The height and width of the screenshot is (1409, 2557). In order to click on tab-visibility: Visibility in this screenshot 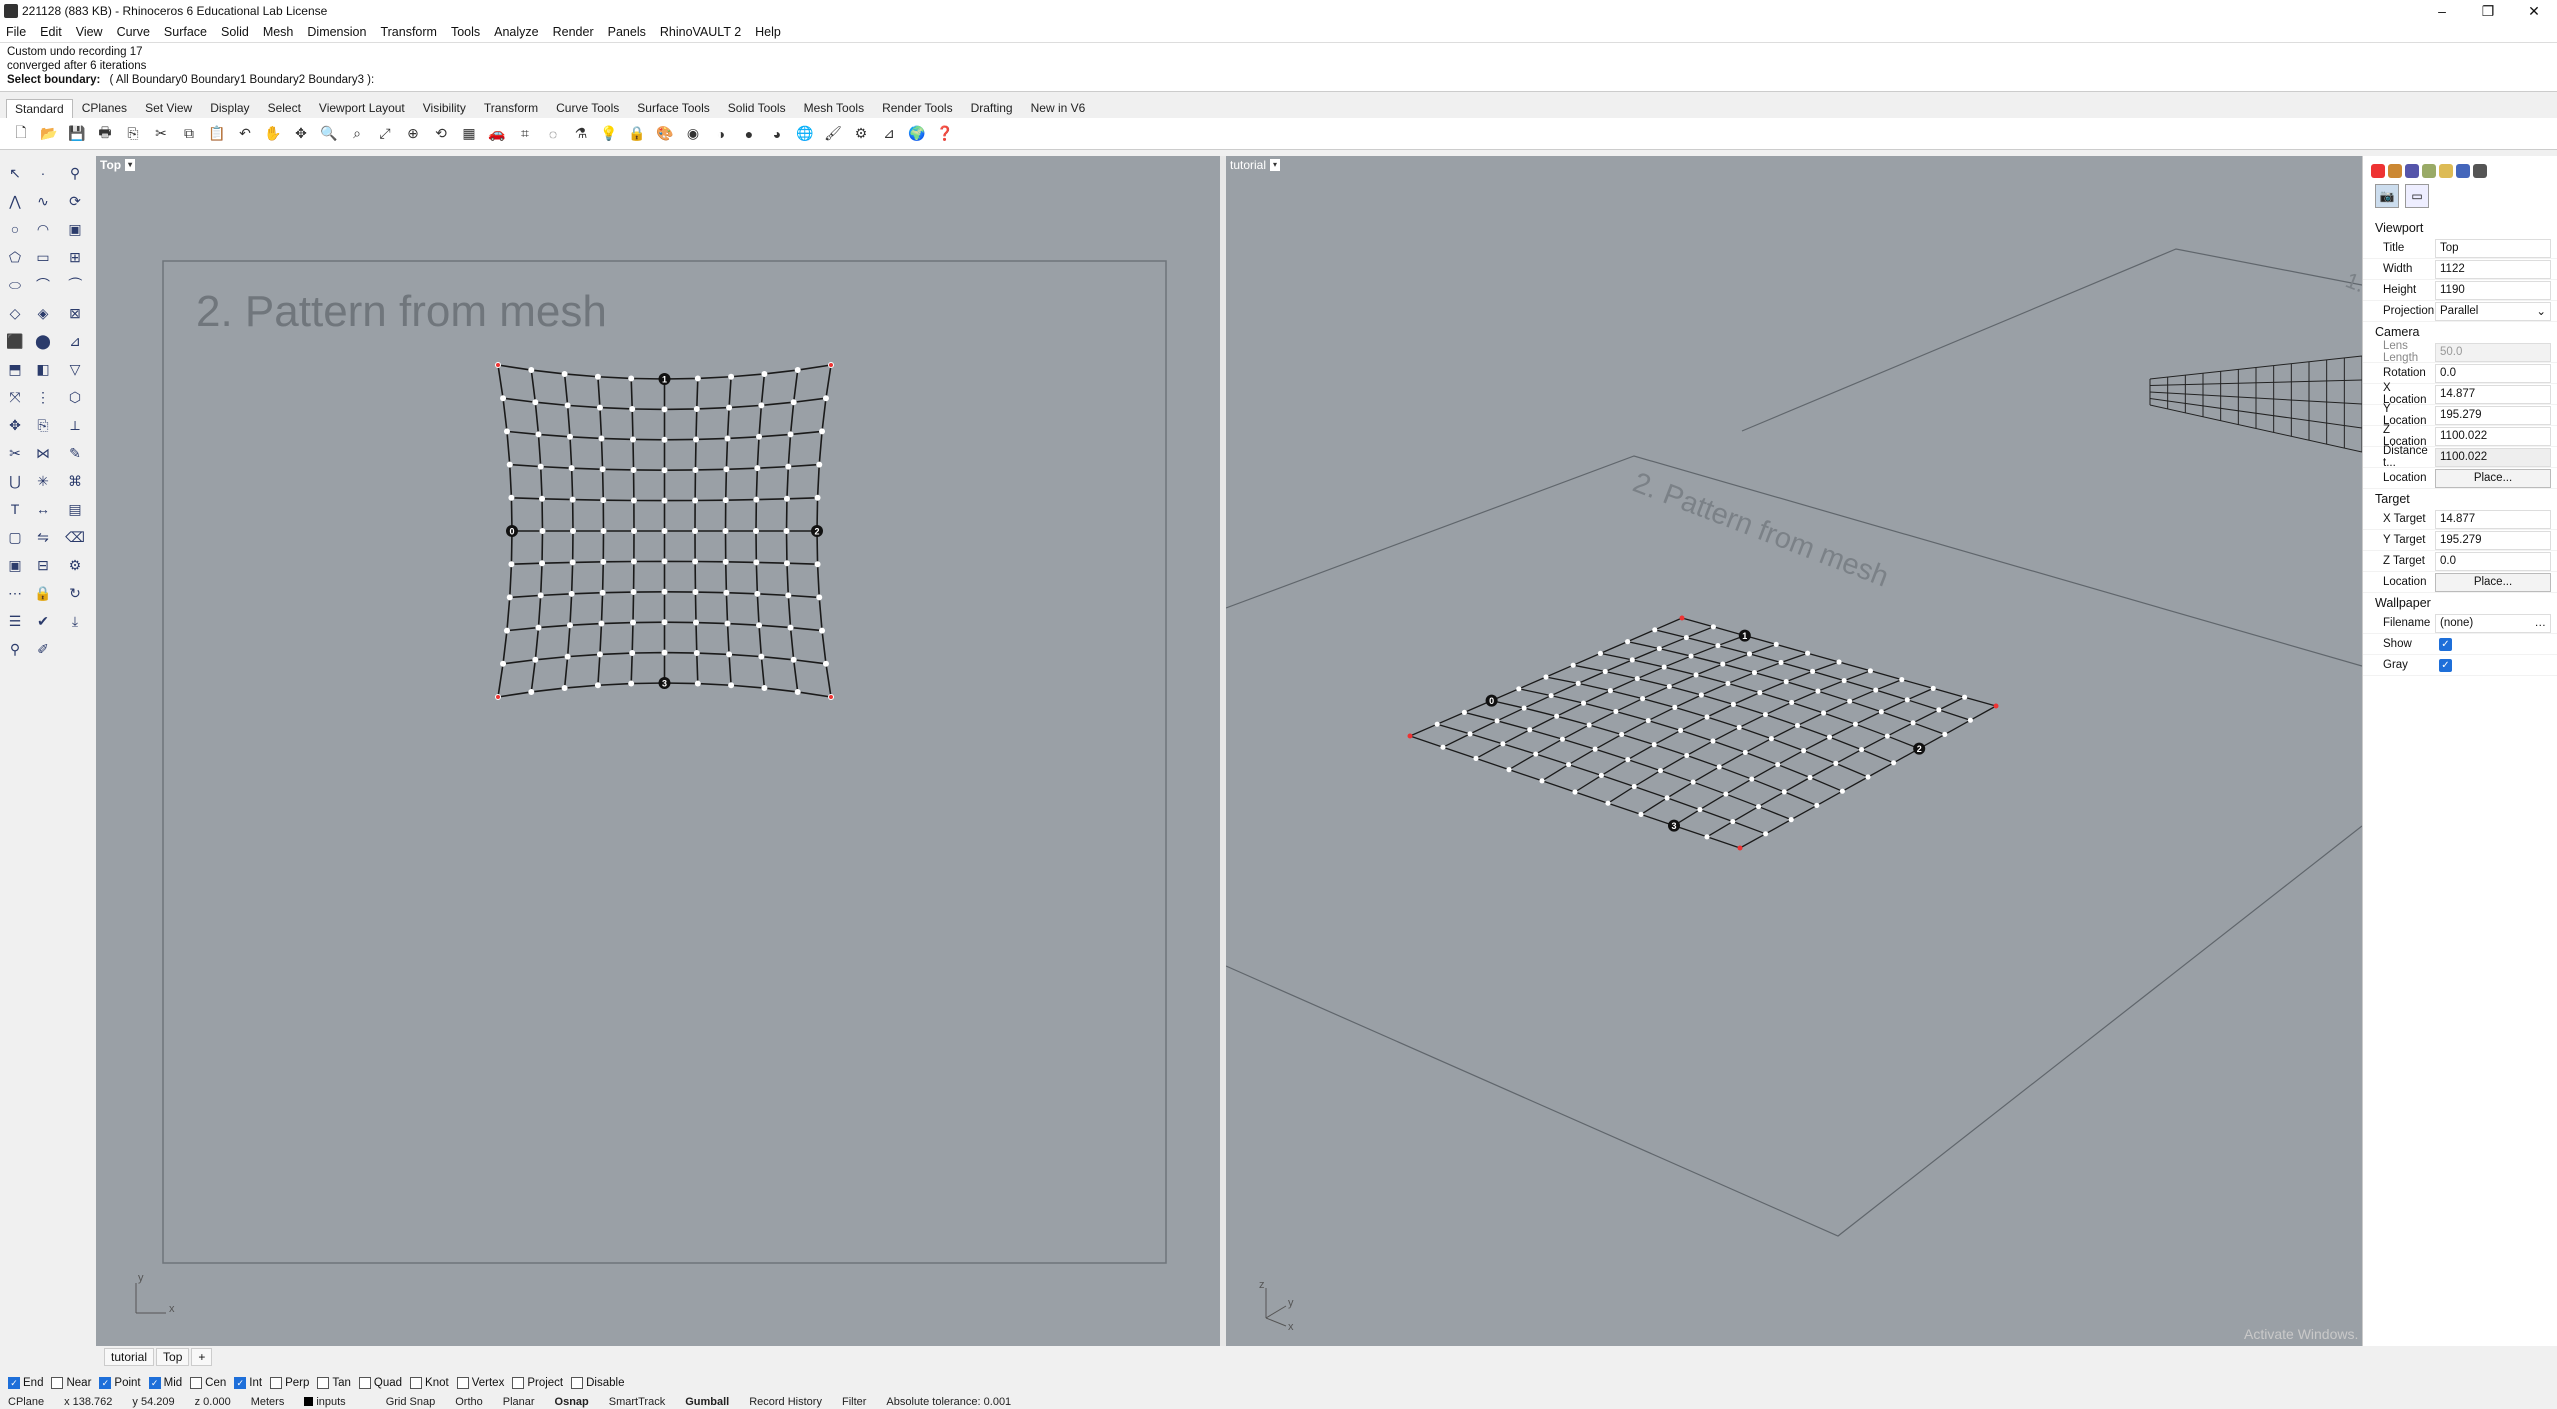, I will do `click(444, 108)`.